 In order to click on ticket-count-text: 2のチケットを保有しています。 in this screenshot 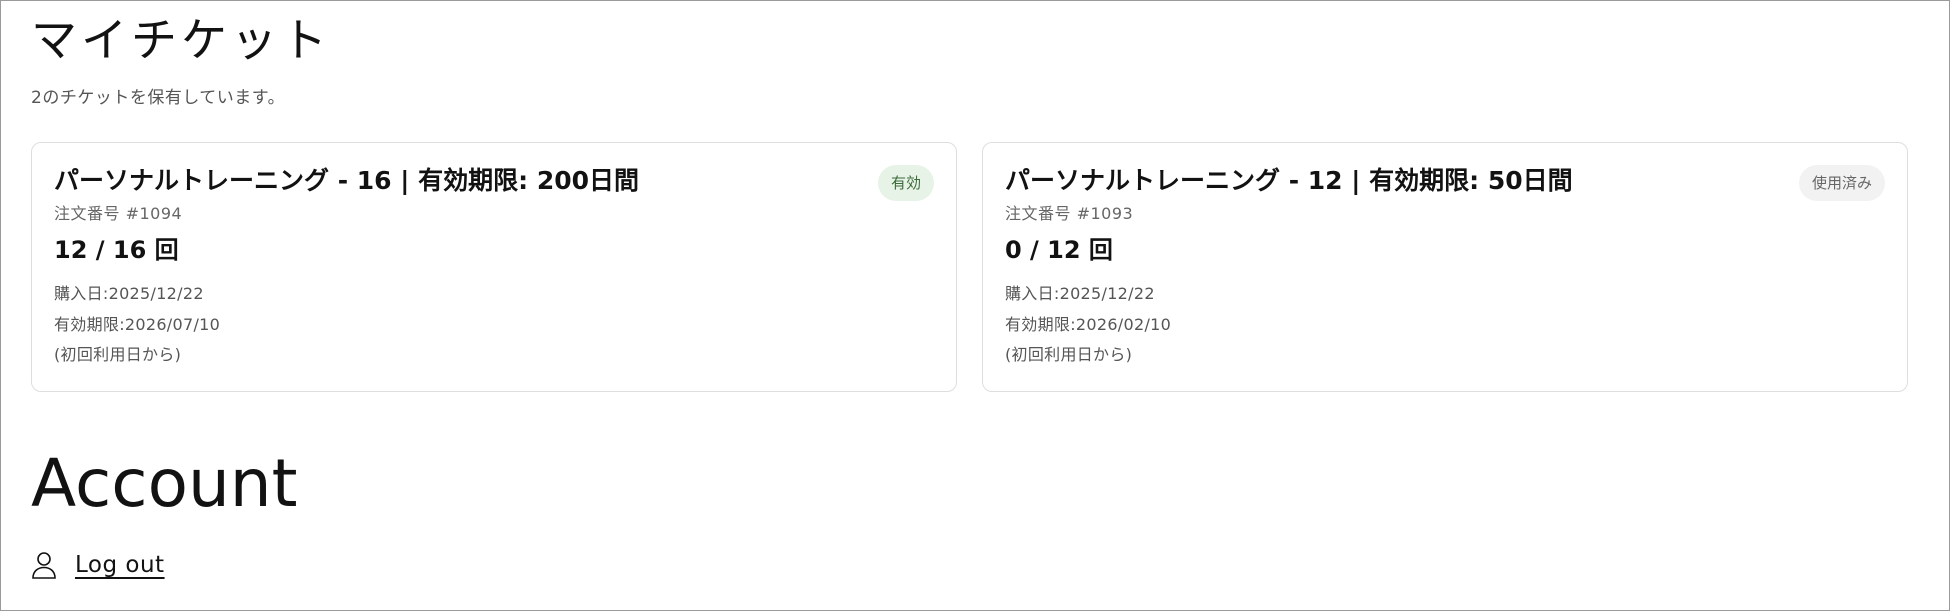, I will do `click(158, 98)`.